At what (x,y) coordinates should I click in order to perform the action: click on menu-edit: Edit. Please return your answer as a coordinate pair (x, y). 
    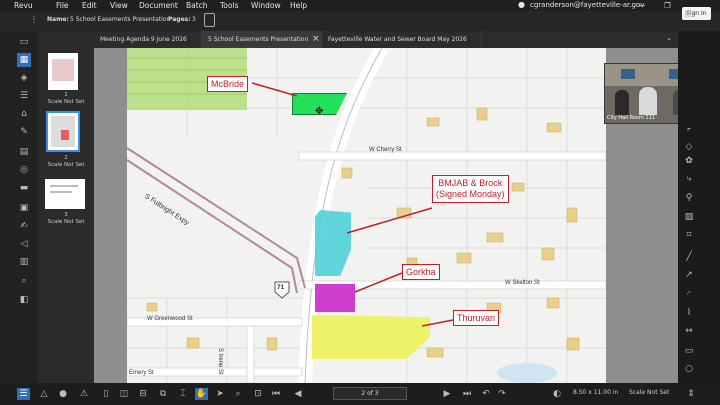
    Looking at the image, I should click on (89, 5).